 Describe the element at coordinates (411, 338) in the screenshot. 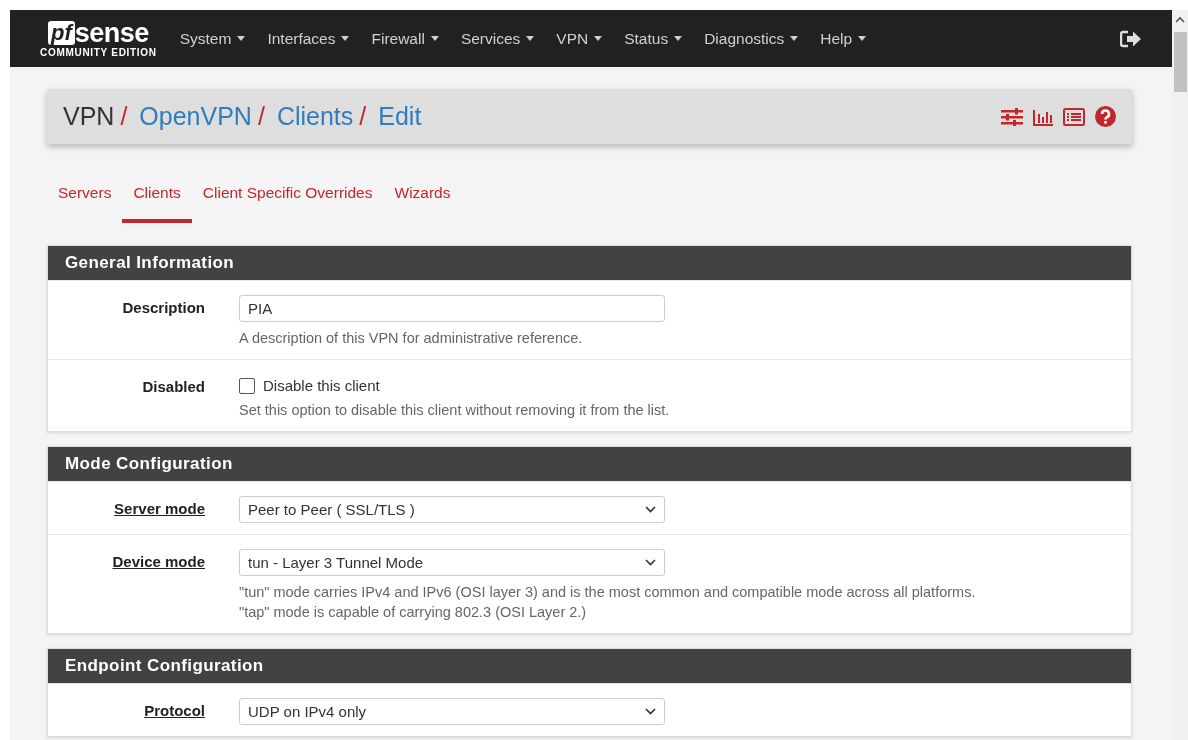

I see `help-text: A description of this VPN for administrative reference.` at that location.